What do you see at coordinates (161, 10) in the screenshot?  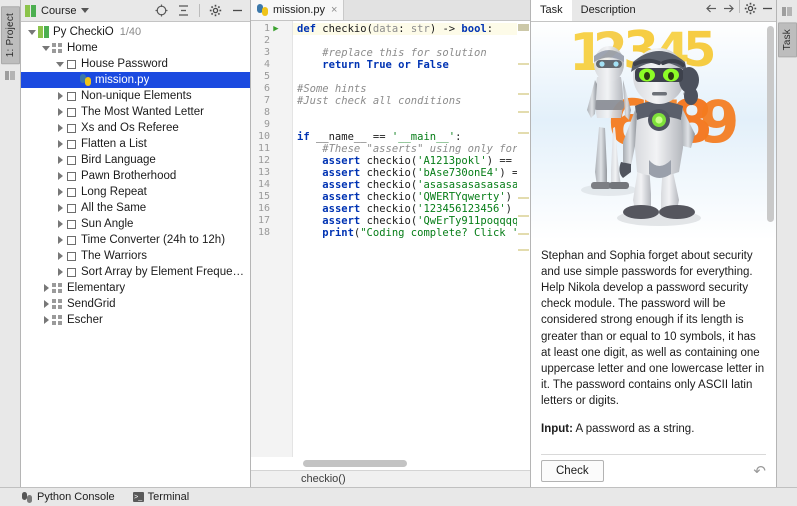 I see `scope-target-icon` at bounding box center [161, 10].